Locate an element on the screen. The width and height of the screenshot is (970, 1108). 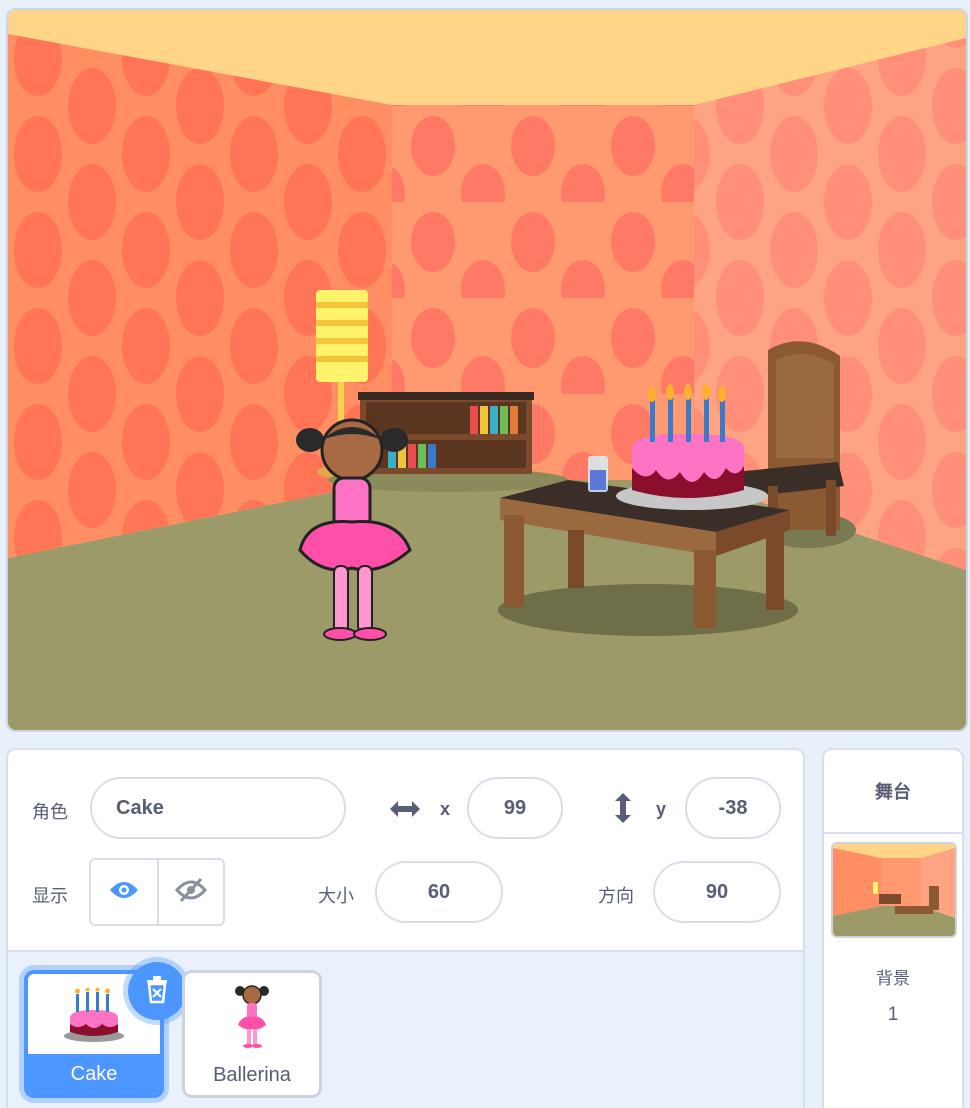
horizontal-arrows-icon is located at coordinates (405, 811).